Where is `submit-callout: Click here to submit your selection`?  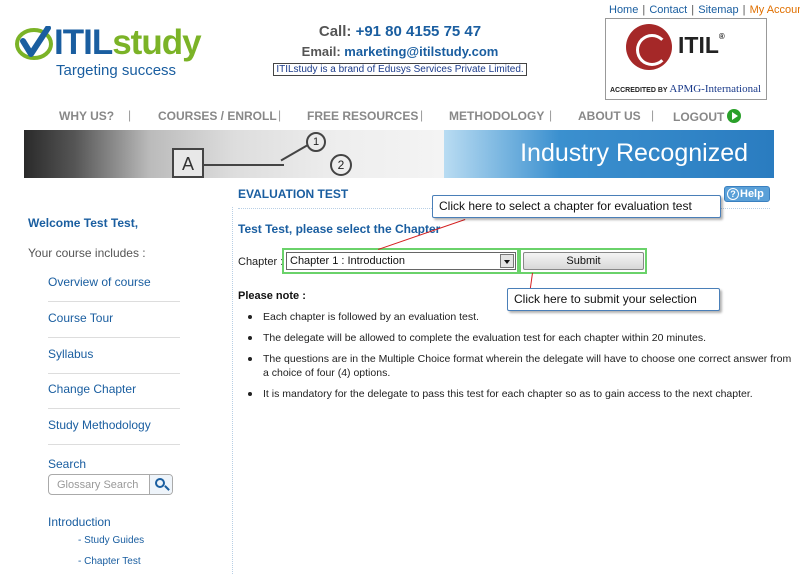 submit-callout: Click here to submit your selection is located at coordinates (613, 299).